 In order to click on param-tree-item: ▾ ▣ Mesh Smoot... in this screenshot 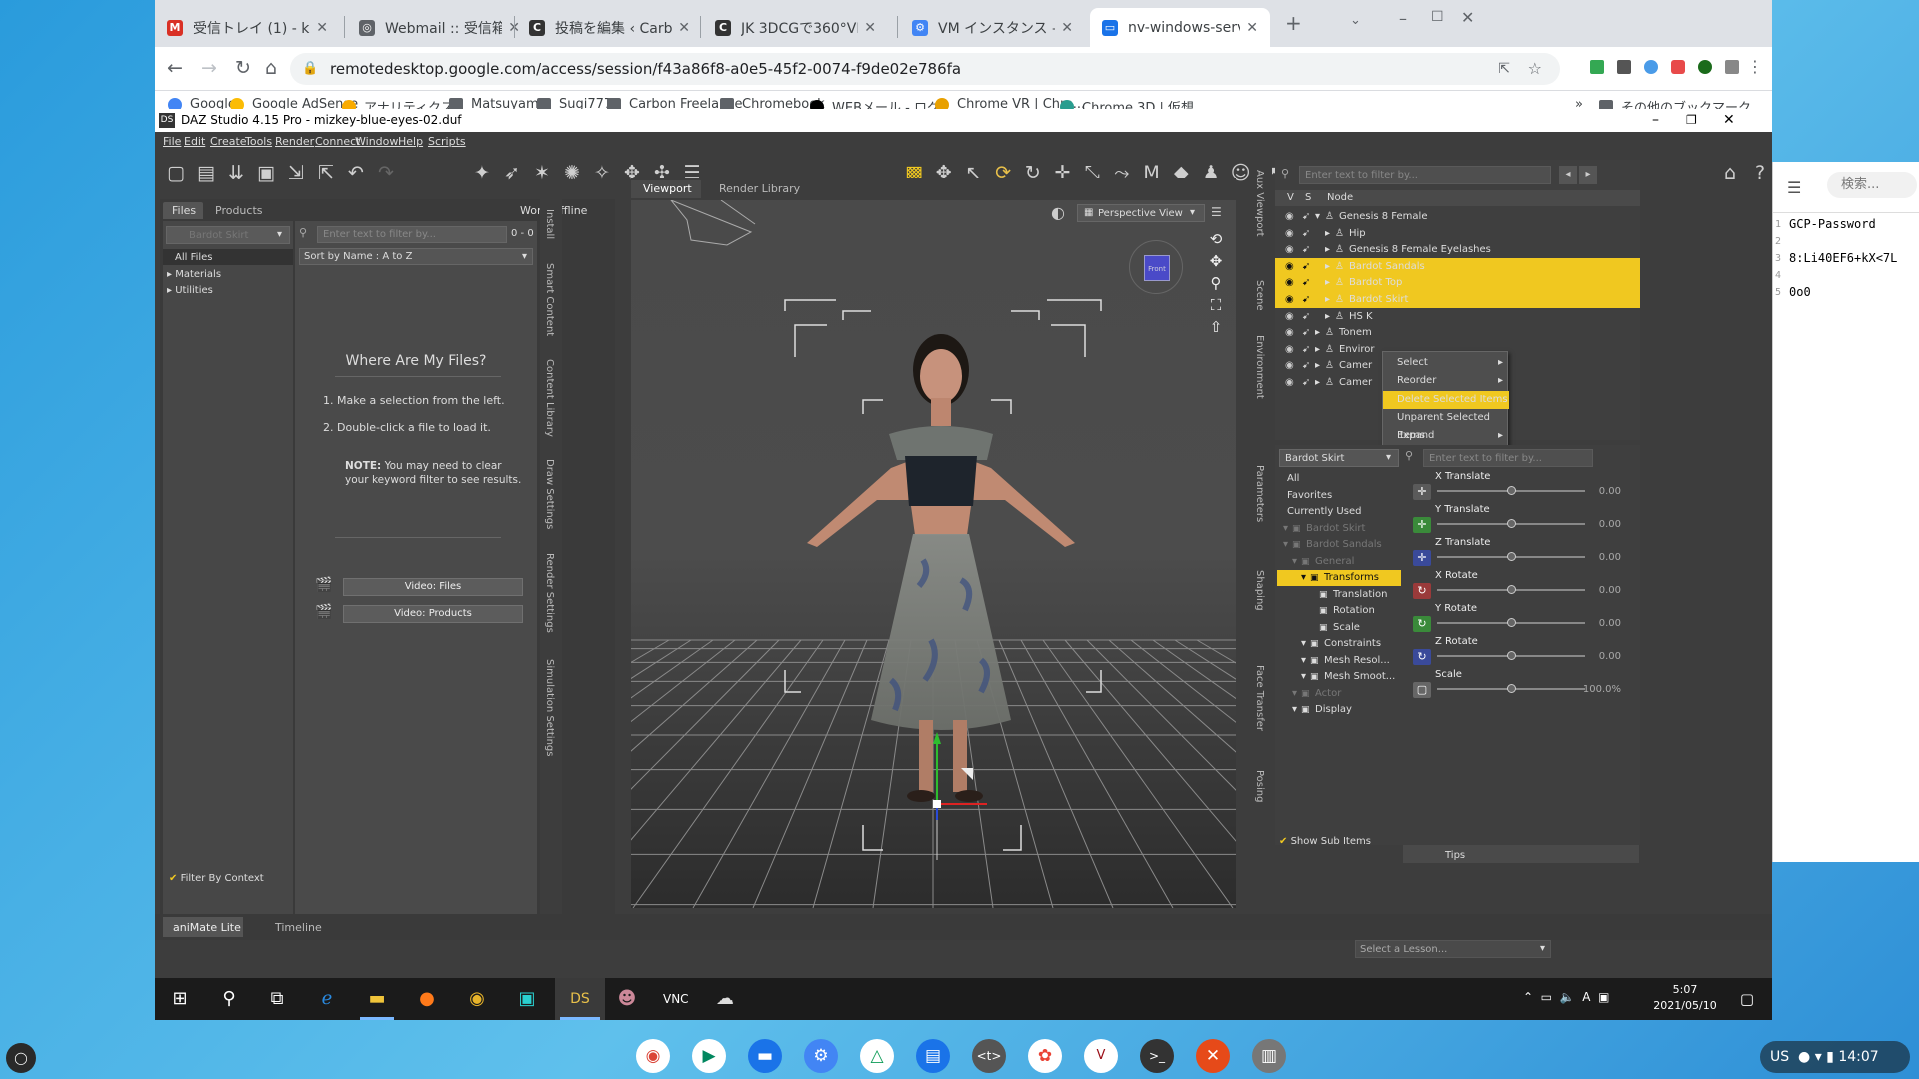, I will do `click(1339, 677)`.